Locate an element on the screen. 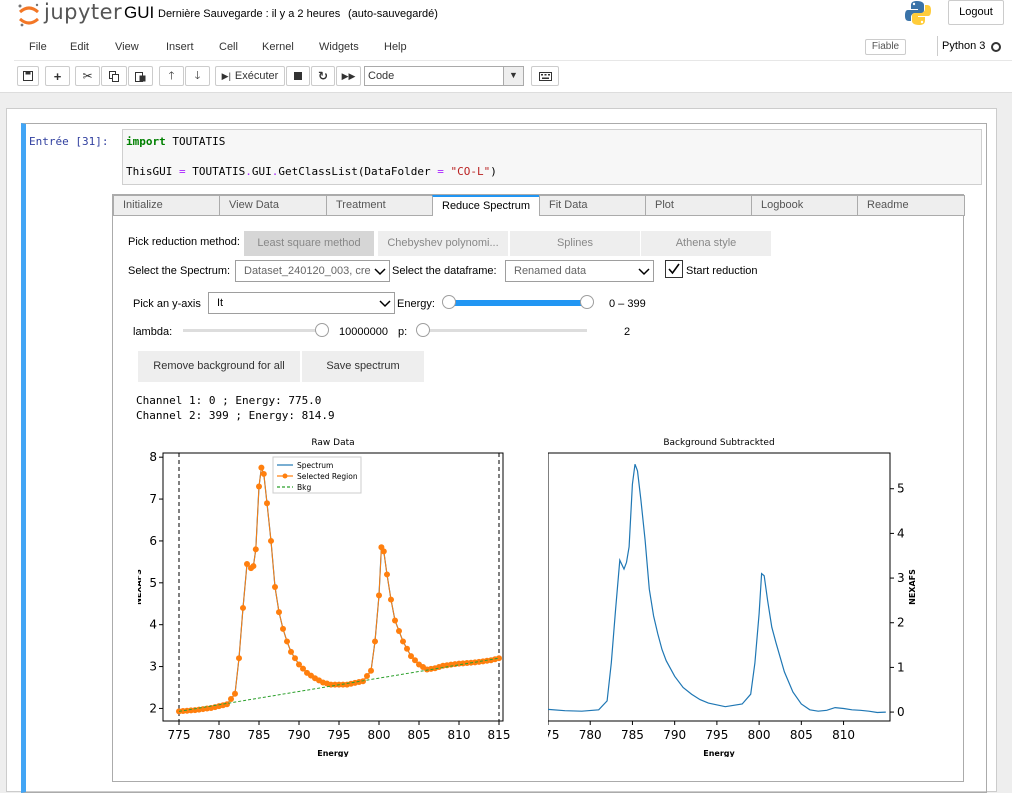 The width and height of the screenshot is (1012, 793). menu-insert: Insert is located at coordinates (180, 47).